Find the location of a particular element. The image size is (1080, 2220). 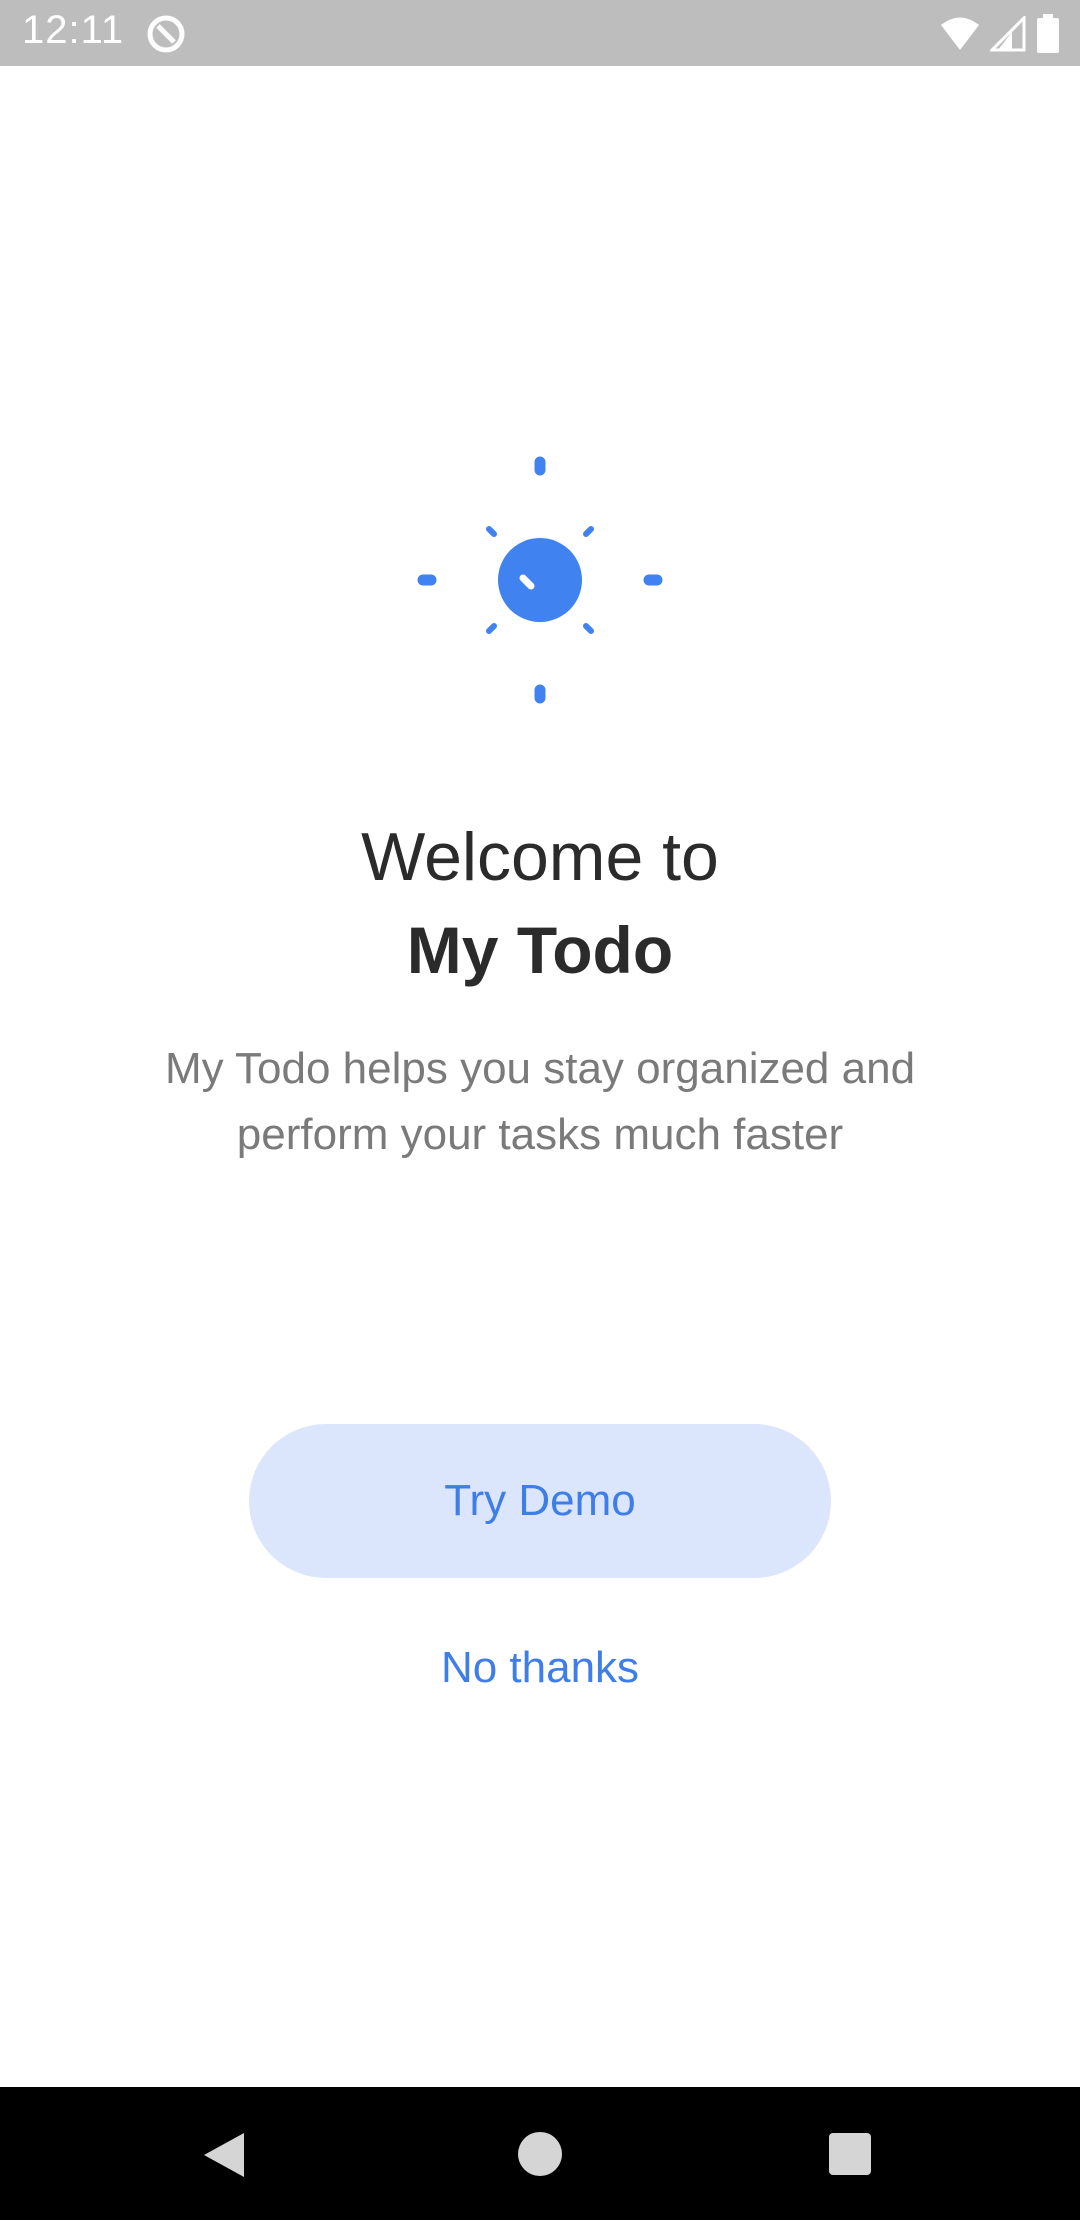

status-time: 12:11 is located at coordinates (73, 30).